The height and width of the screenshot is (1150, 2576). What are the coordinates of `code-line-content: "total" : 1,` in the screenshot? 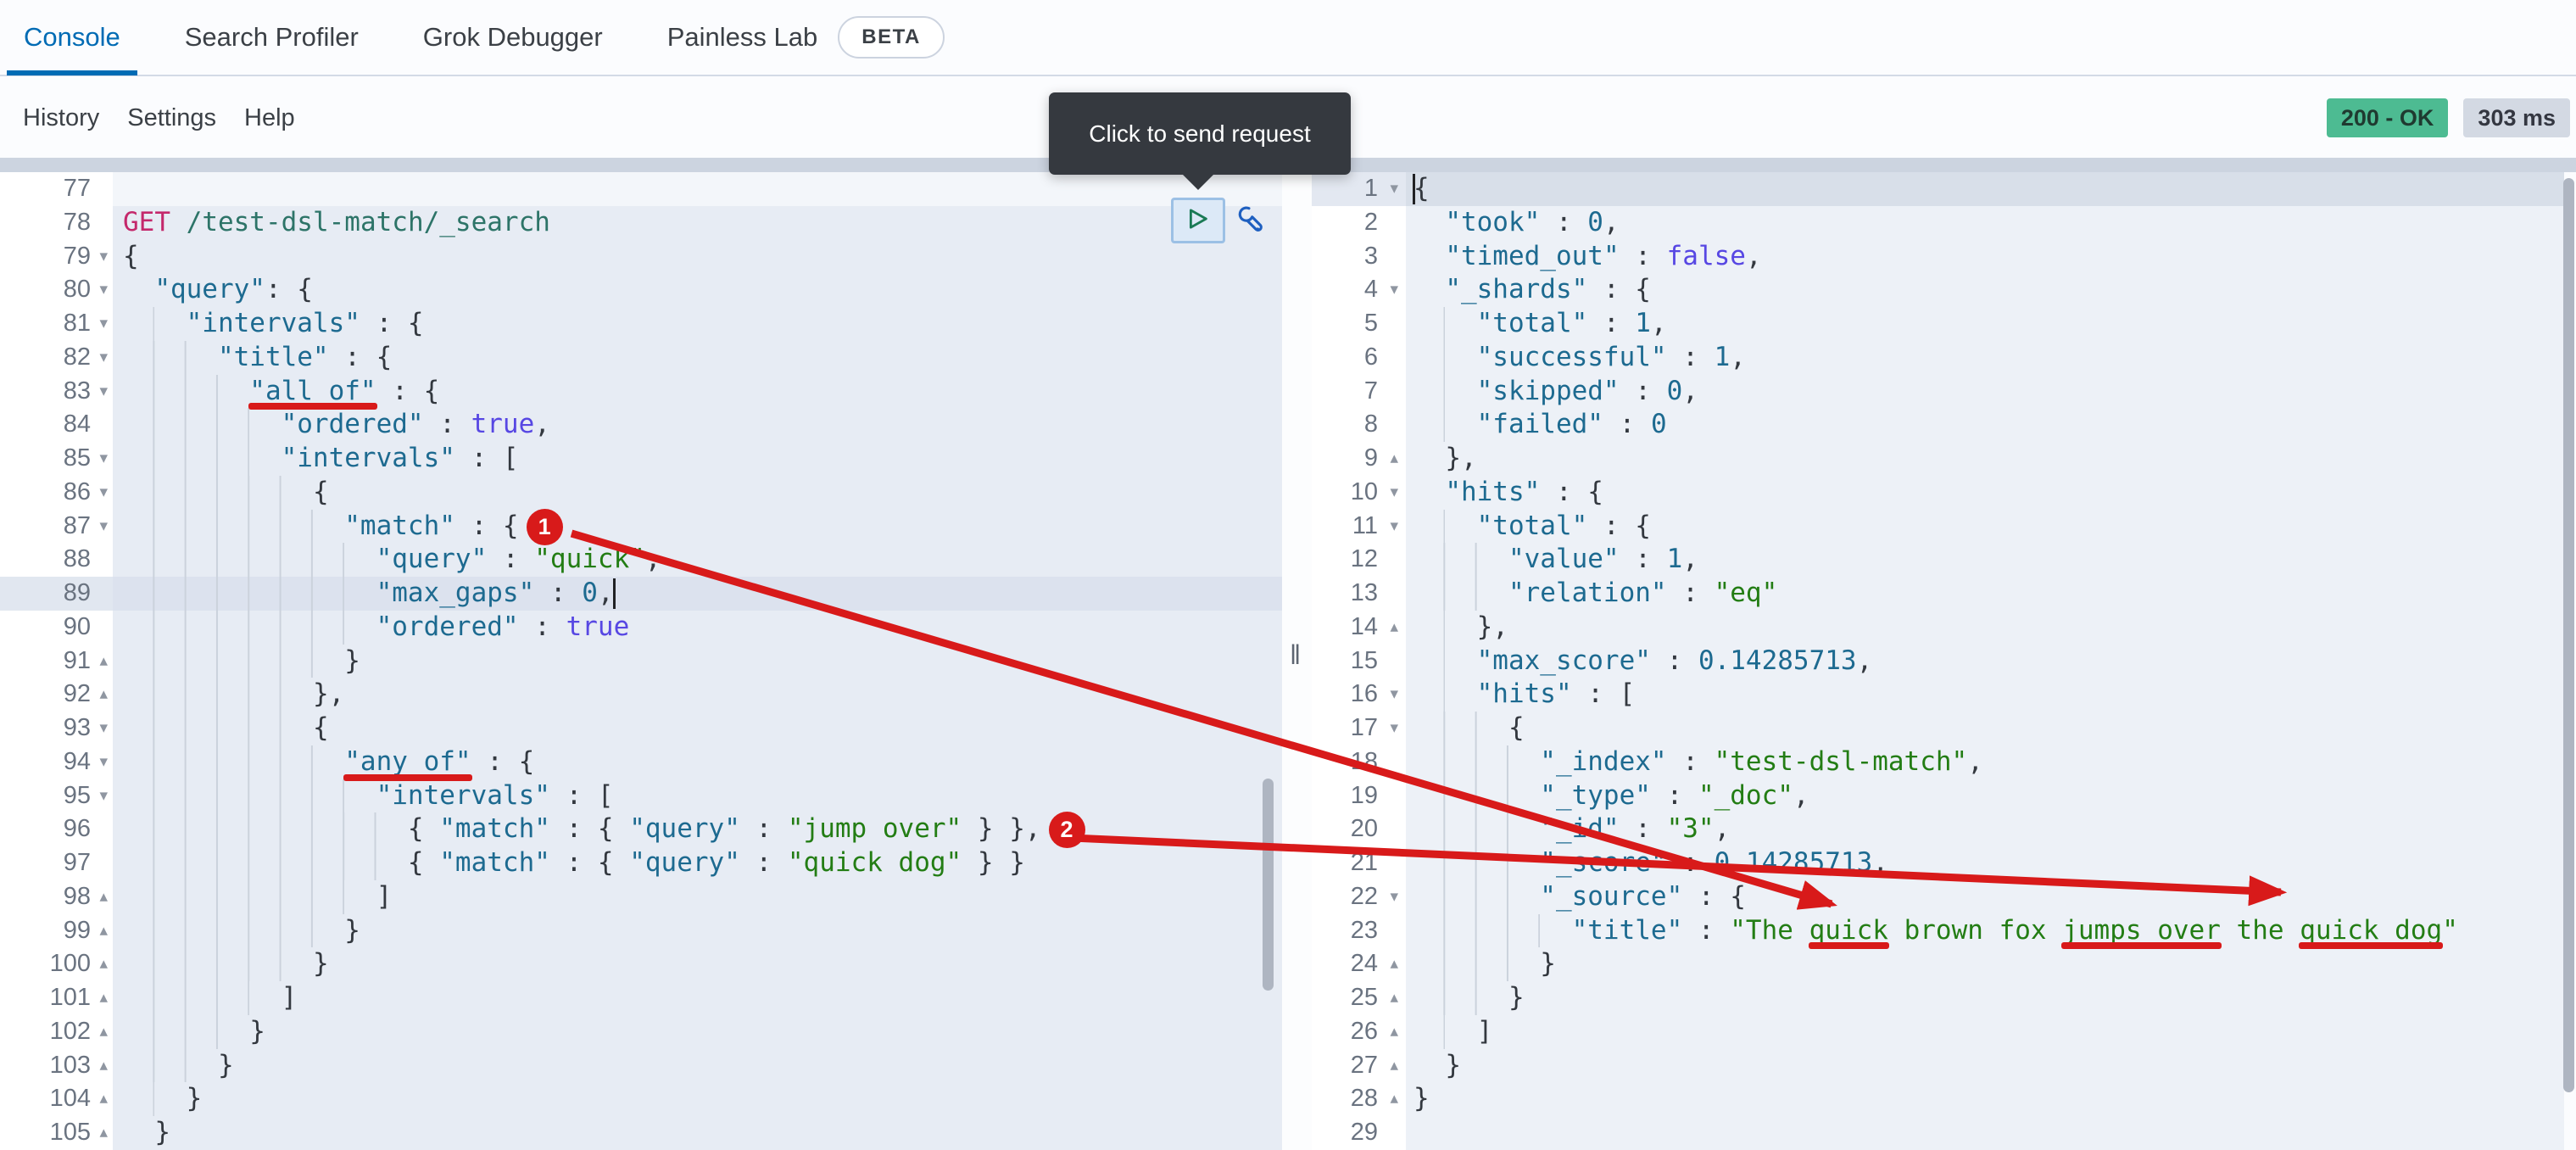 It's located at (1985, 324).